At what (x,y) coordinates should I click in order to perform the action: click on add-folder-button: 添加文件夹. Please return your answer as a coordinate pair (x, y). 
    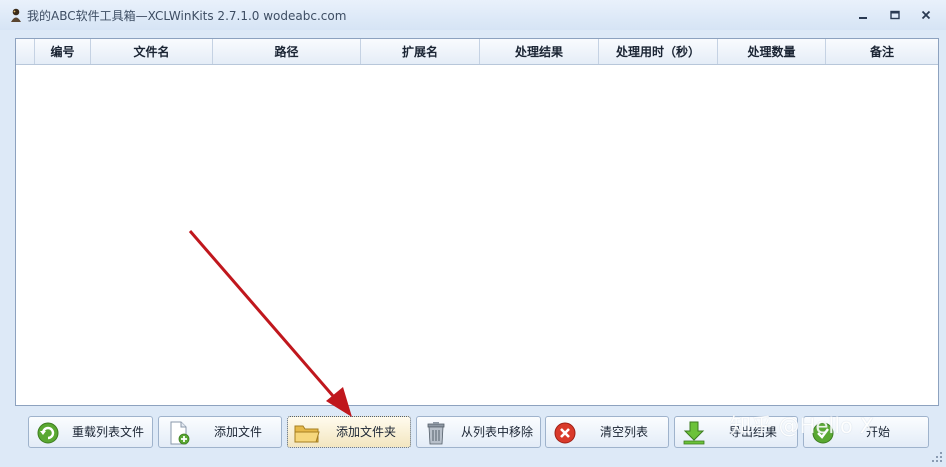
    Looking at the image, I should click on (349, 432).